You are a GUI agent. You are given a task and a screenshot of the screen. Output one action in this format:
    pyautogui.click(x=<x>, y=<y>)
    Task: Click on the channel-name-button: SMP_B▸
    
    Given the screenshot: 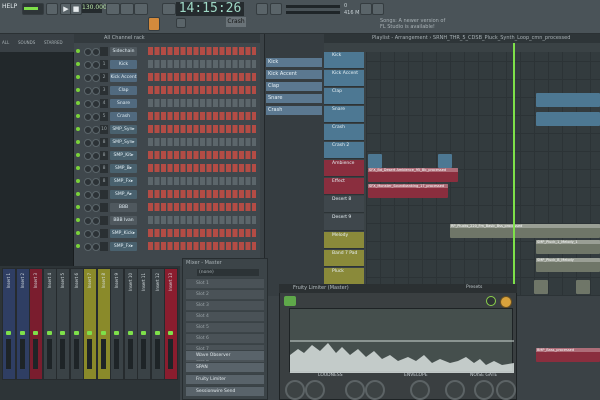 What is the action you would take?
    pyautogui.click(x=123, y=168)
    